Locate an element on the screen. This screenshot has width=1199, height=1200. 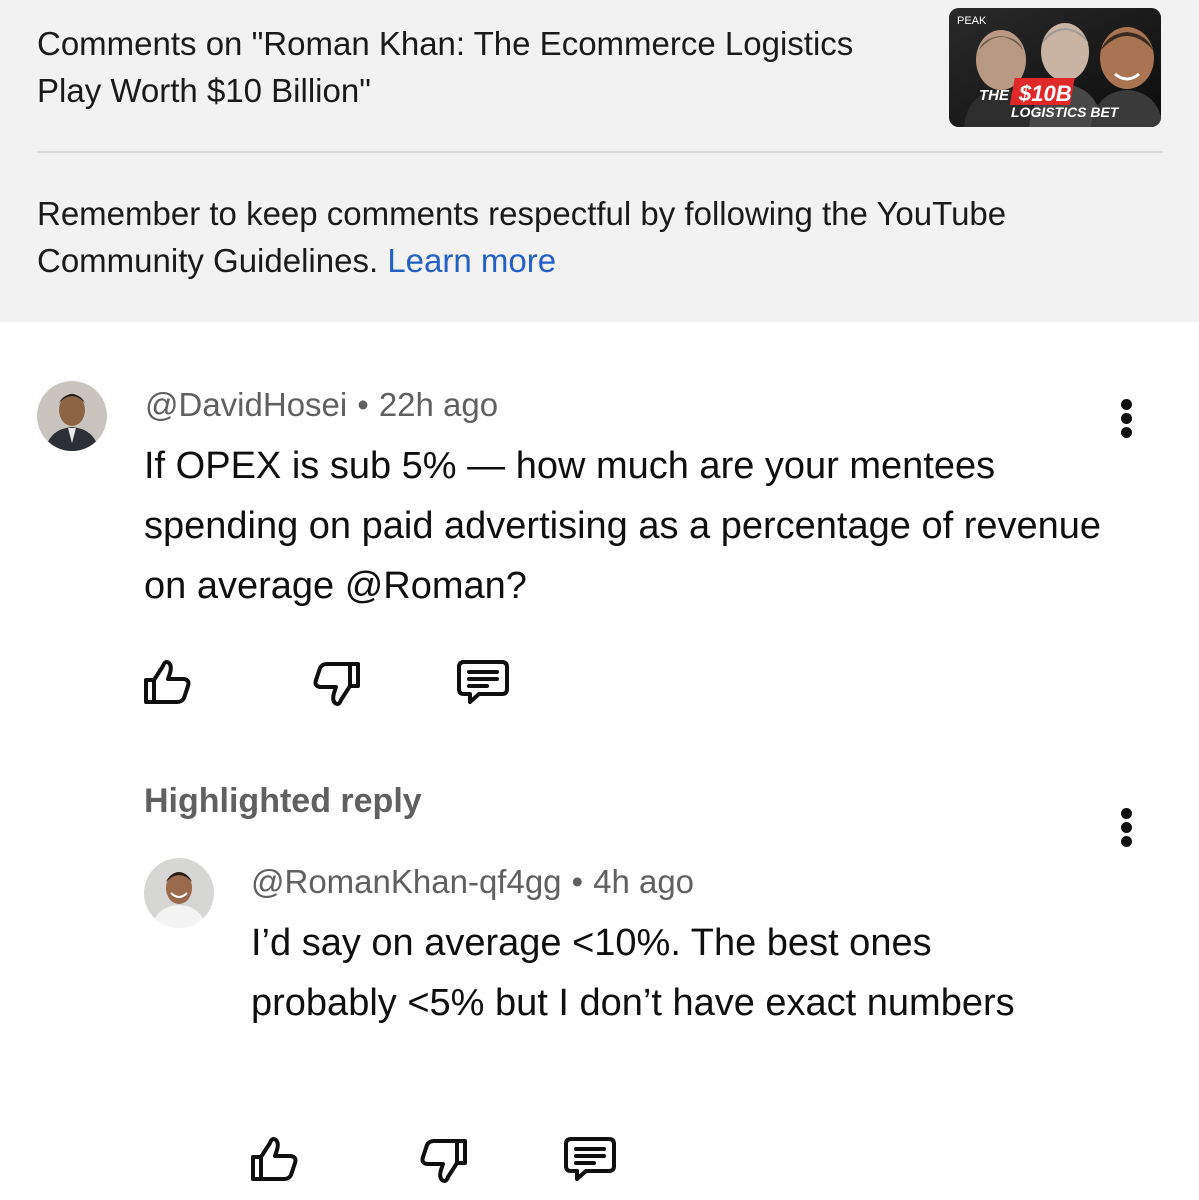
comment-meta: @DavidHosei • 22h ago is located at coordinates (321, 405).